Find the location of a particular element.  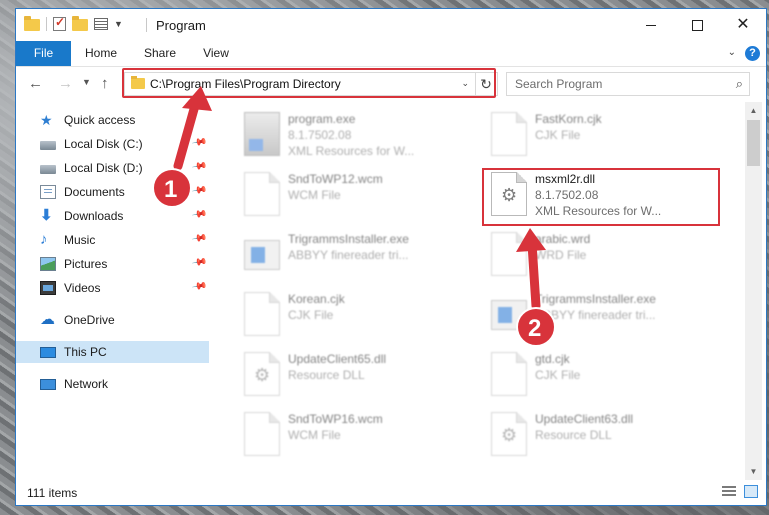

sidebar-item-label: Music is located at coordinates (80, 240).